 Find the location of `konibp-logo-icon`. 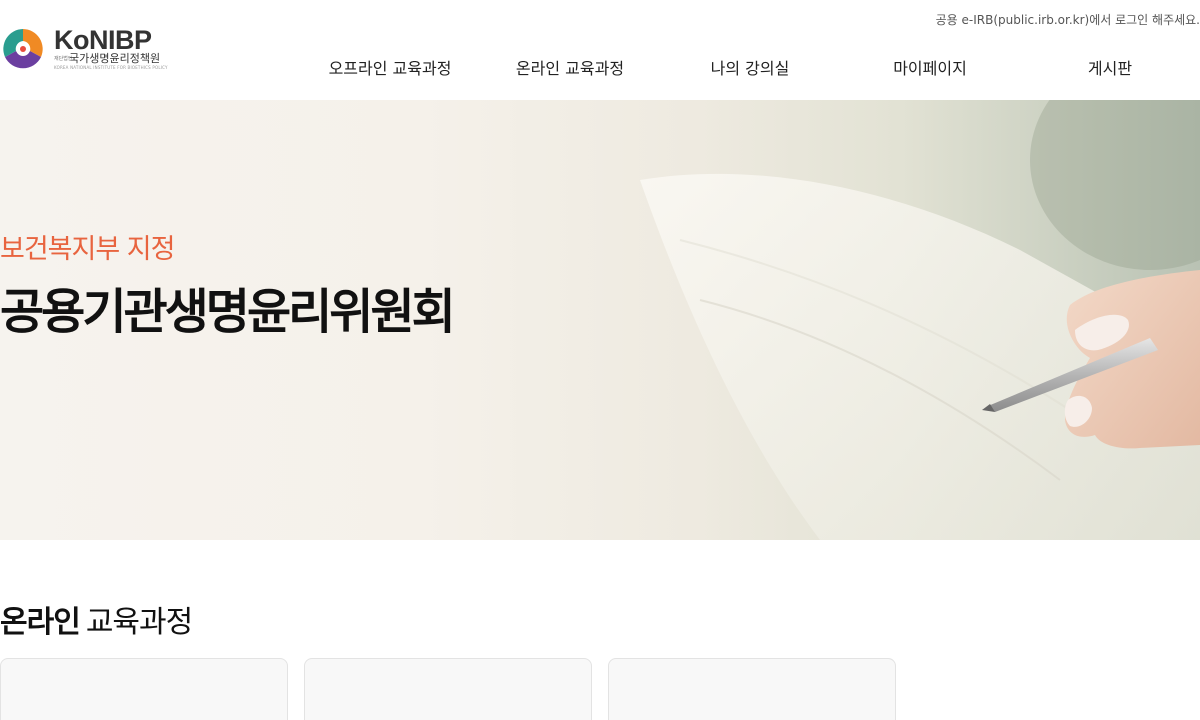

konibp-logo-icon is located at coordinates (23, 49).